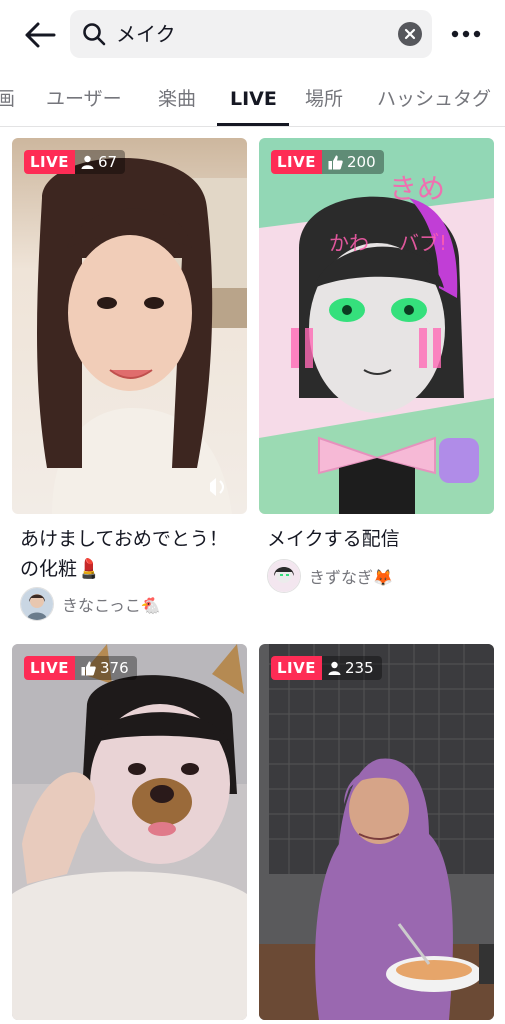  Describe the element at coordinates (111, 604) in the screenshot. I see `author-name: きなこっこ🐔` at that location.